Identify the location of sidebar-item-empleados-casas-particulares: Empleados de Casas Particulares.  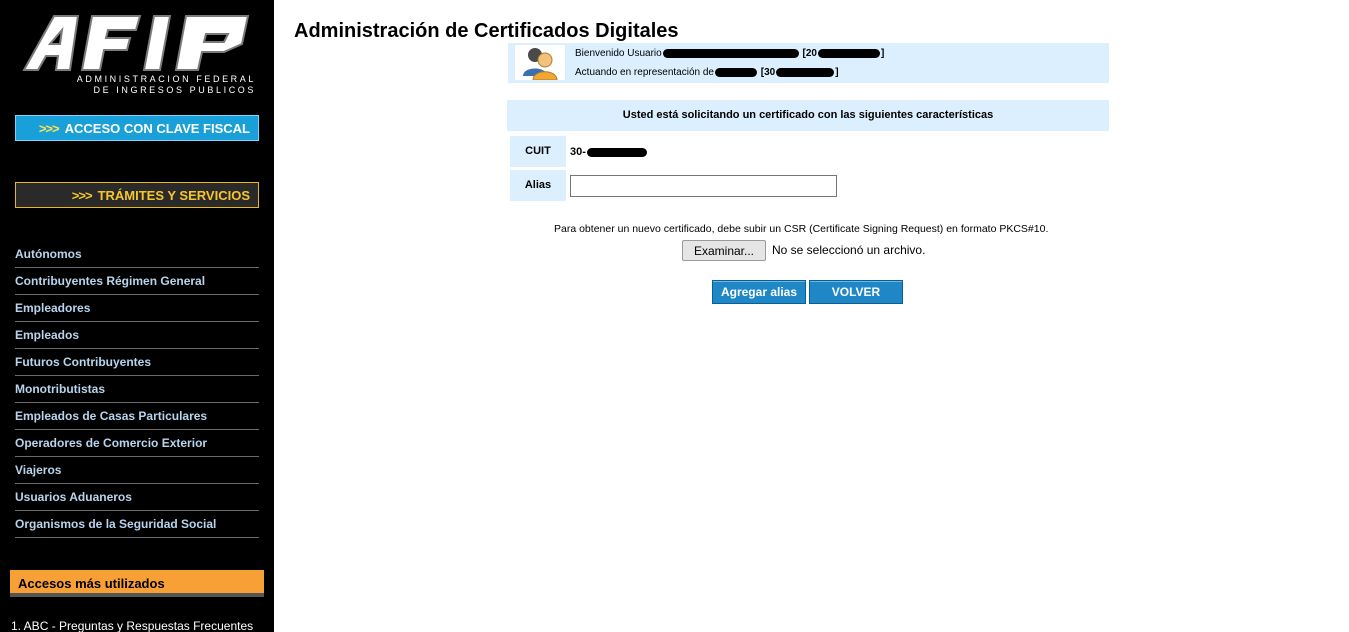
(137, 416).